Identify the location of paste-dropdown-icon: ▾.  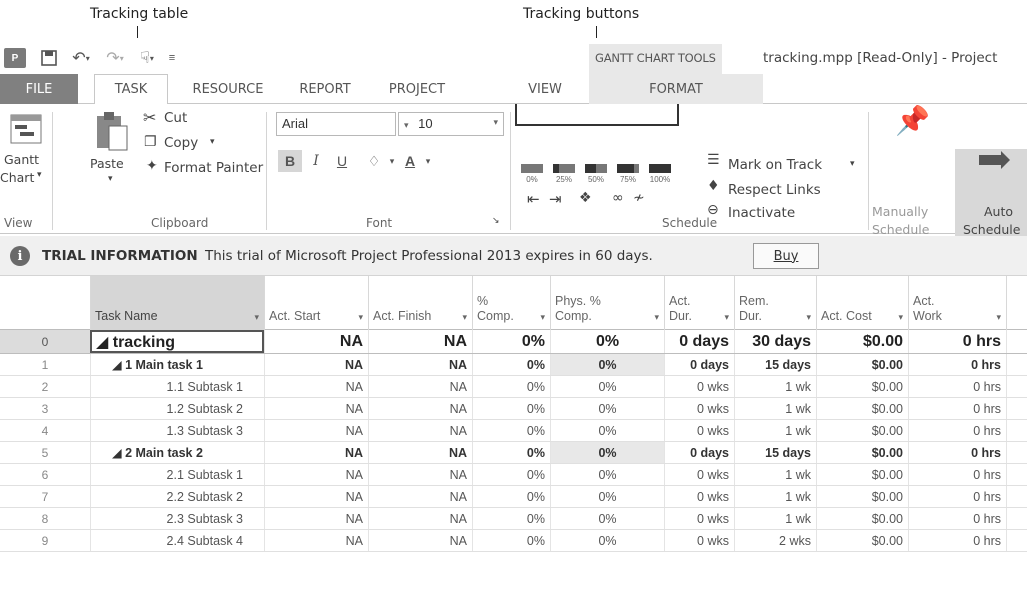
(110, 179).